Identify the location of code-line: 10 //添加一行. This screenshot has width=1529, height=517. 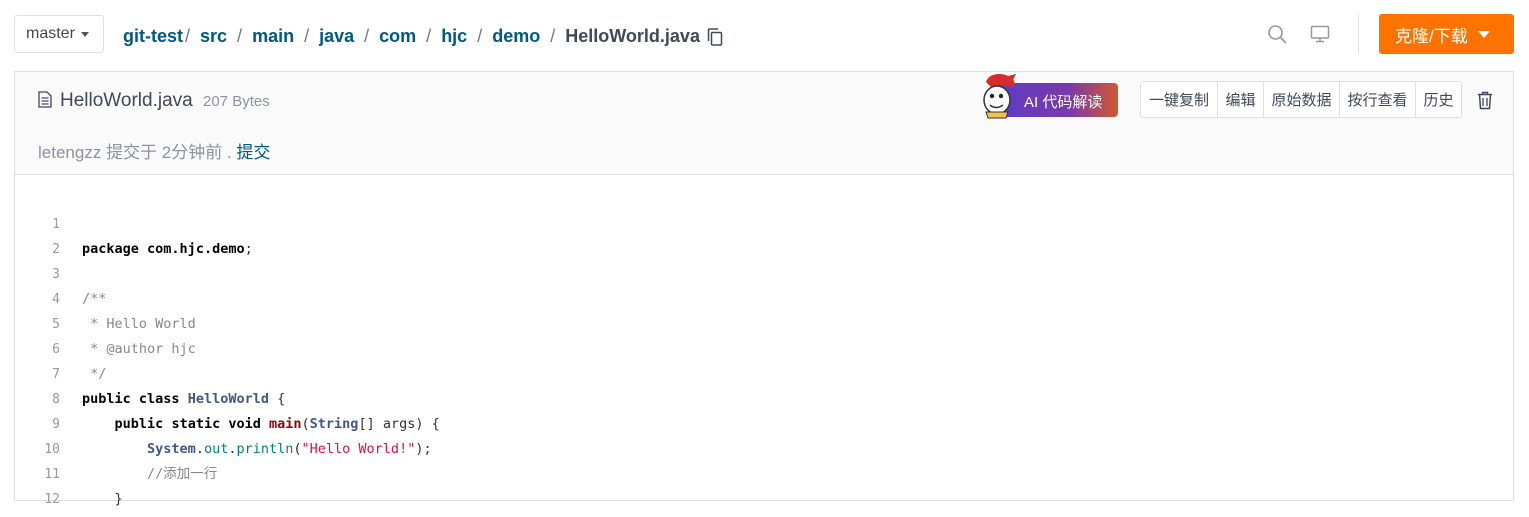
(764, 447).